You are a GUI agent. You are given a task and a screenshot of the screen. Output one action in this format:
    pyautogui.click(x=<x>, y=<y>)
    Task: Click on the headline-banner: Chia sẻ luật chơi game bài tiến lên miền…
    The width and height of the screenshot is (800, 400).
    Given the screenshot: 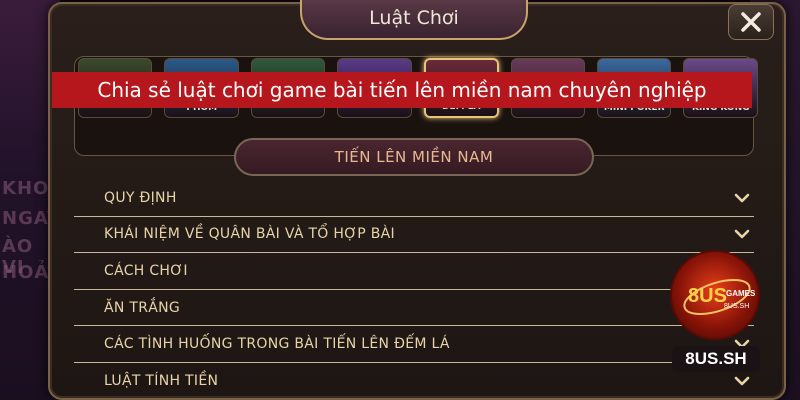 What is the action you would take?
    pyautogui.click(x=402, y=90)
    